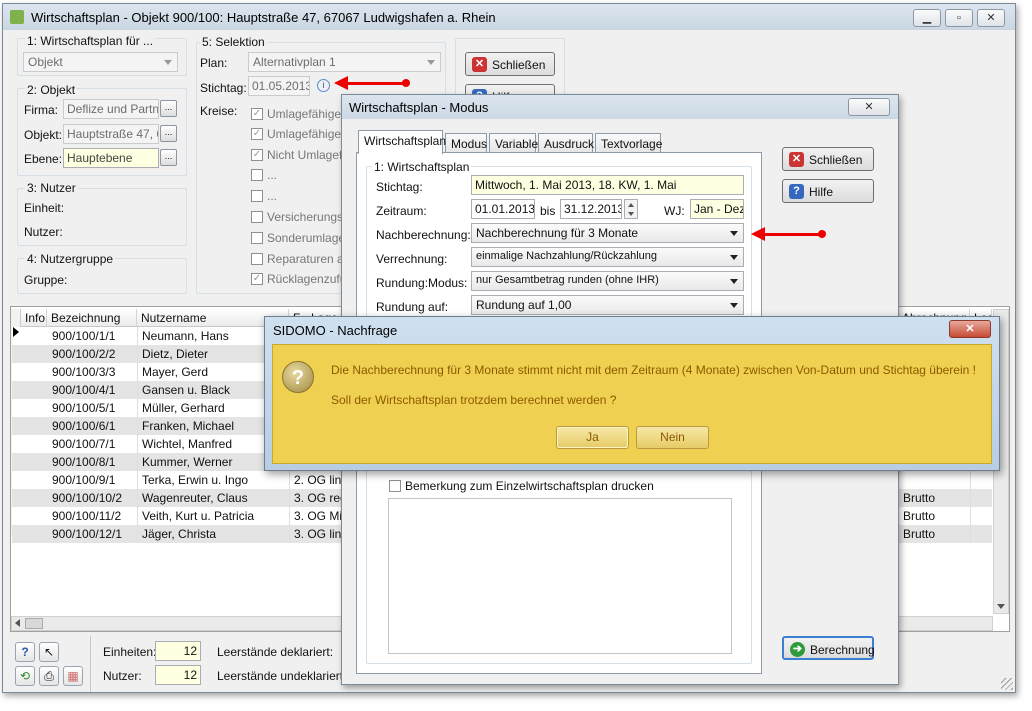  I want to click on main-schliessen-button: ✕ Schließen, so click(510, 64).